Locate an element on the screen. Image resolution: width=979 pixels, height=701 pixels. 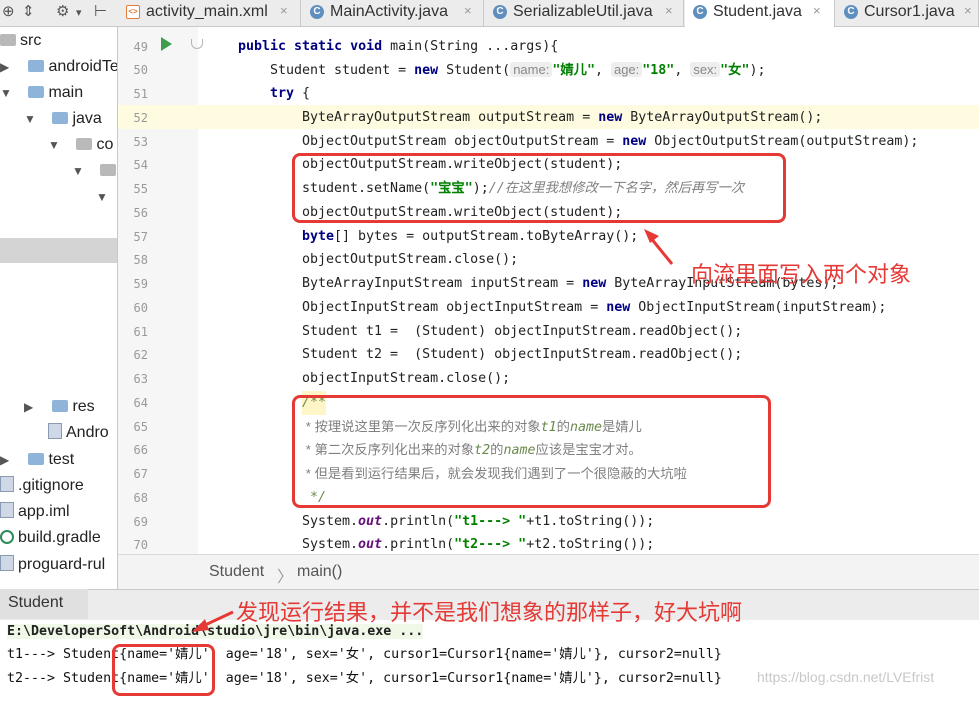
arrow-to-output-icon is located at coordinates (213, 621).